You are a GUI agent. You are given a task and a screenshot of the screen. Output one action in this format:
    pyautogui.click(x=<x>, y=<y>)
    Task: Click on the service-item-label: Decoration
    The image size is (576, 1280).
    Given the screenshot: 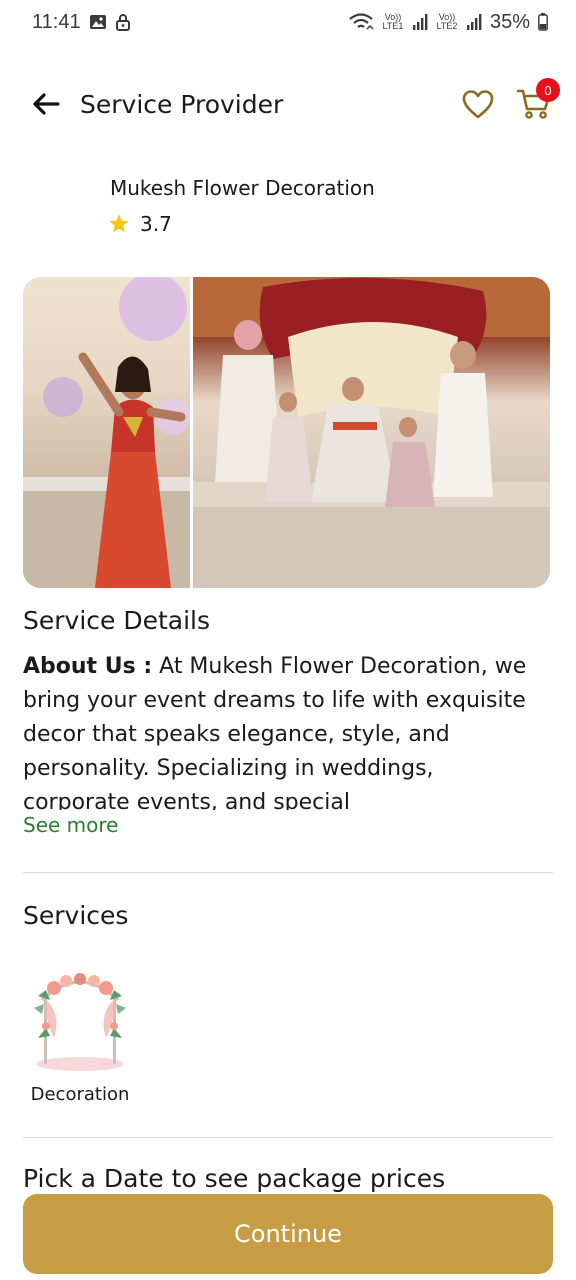 What is the action you would take?
    pyautogui.click(x=80, y=1094)
    